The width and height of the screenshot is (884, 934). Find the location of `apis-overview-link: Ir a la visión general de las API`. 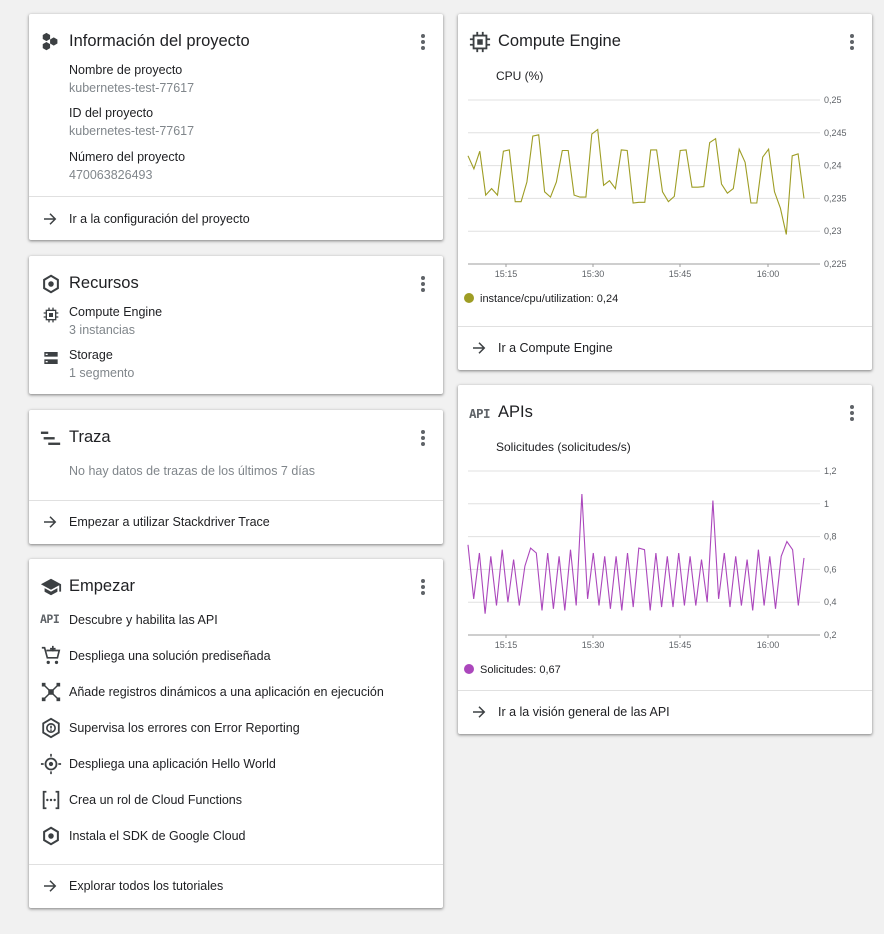

apis-overview-link: Ir a la visión general de las API is located at coordinates (665, 712).